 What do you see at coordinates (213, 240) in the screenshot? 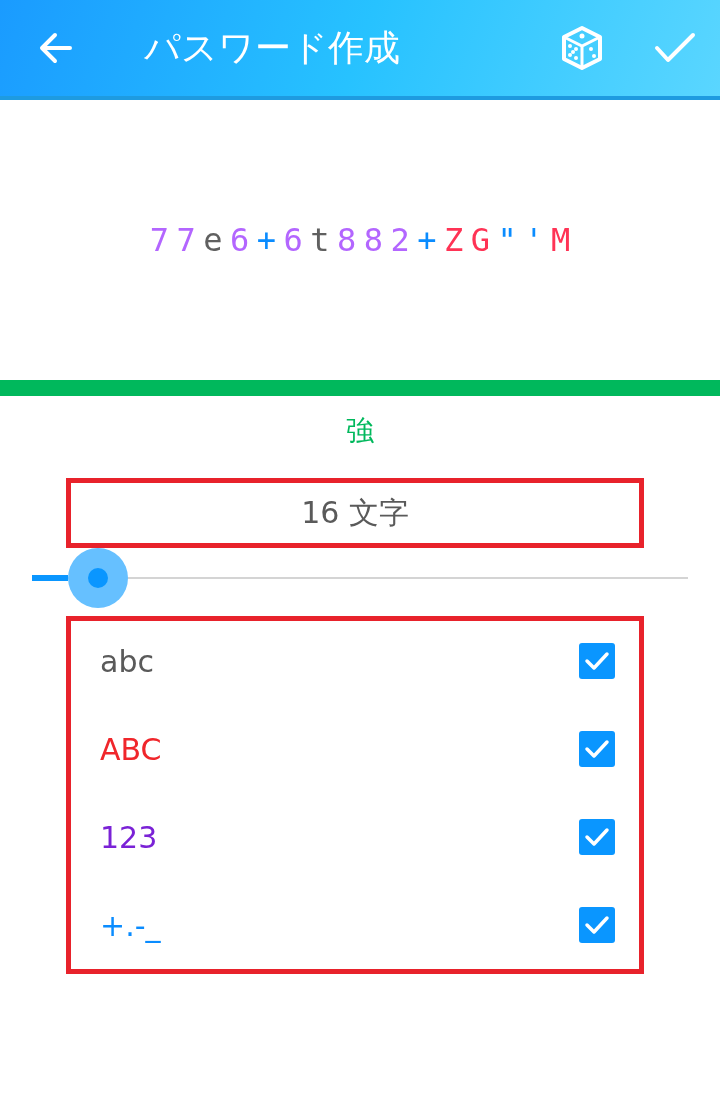
I see `password-character: e` at bounding box center [213, 240].